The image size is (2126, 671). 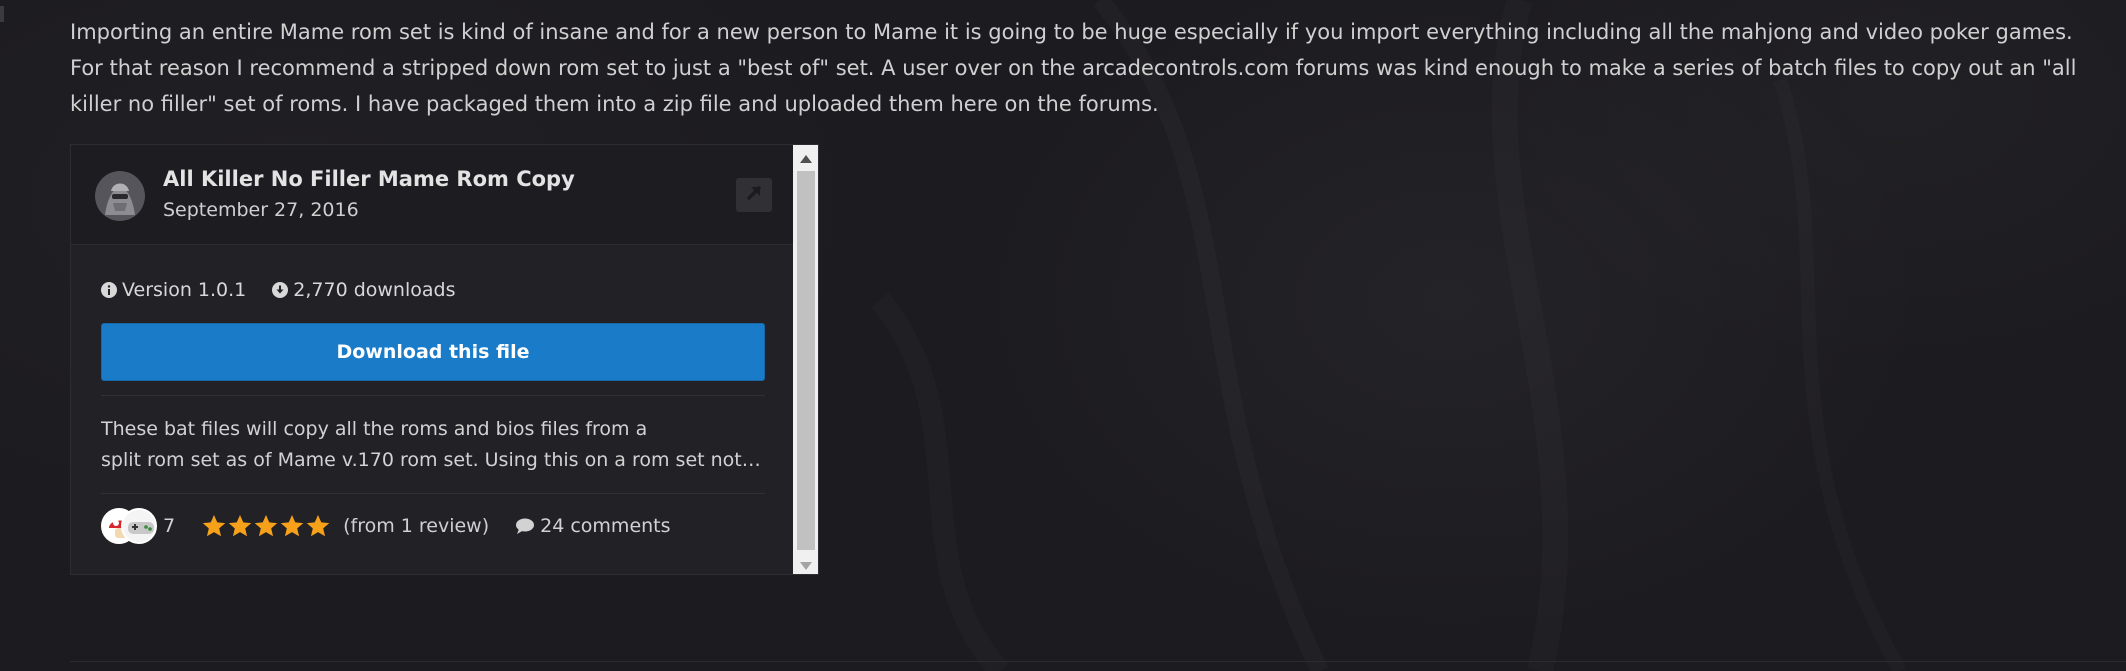 I want to click on embed-footer: 7 (from 1 review) 24 comments, so click(x=386, y=526).